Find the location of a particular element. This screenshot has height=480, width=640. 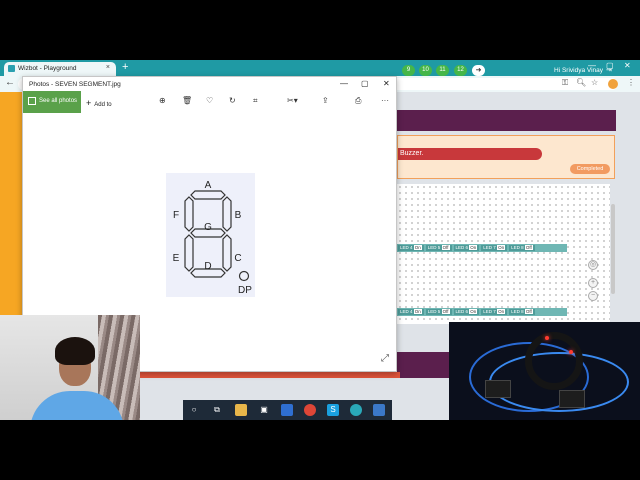

bookmark-star-icon: ☆ is located at coordinates (594, 82).